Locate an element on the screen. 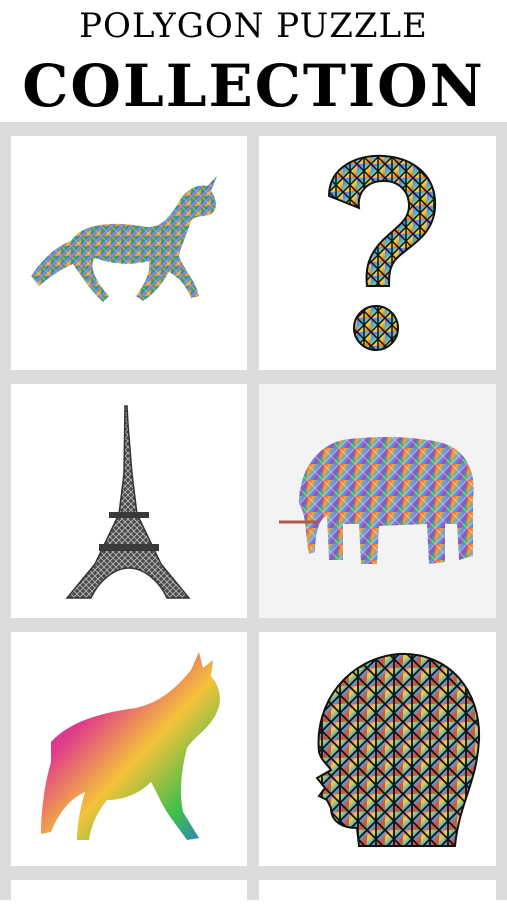 Image resolution: width=507 pixels, height=920 pixels. wolf-icon is located at coordinates (130, 746).